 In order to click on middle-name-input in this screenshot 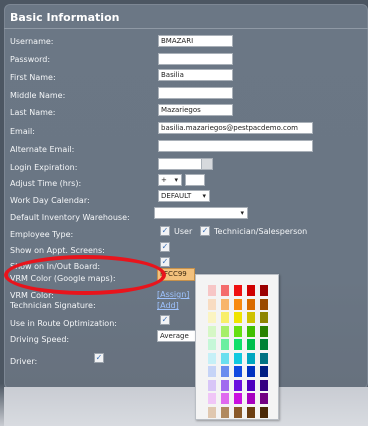, I will do `click(195, 93)`.